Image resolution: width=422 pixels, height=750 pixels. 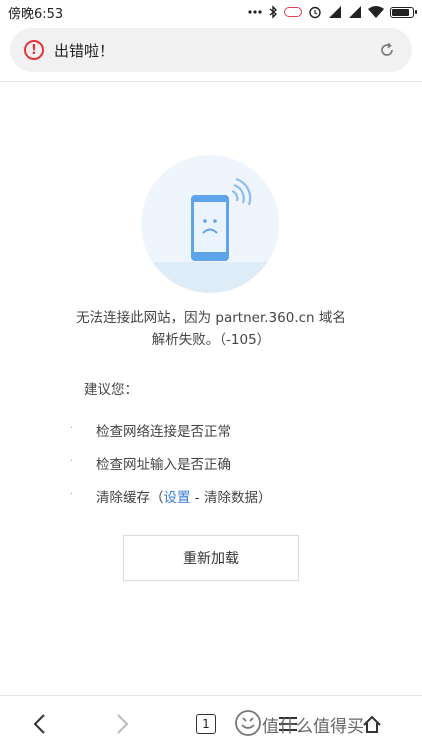 I want to click on status-icons, so click(x=332, y=12).